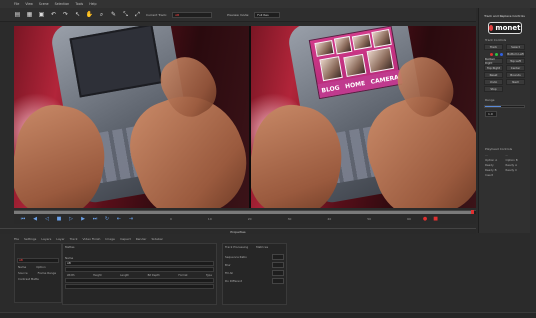 The width and height of the screenshot is (536, 318). I want to click on bottom-right-button: Bottom Right, so click(493, 61).